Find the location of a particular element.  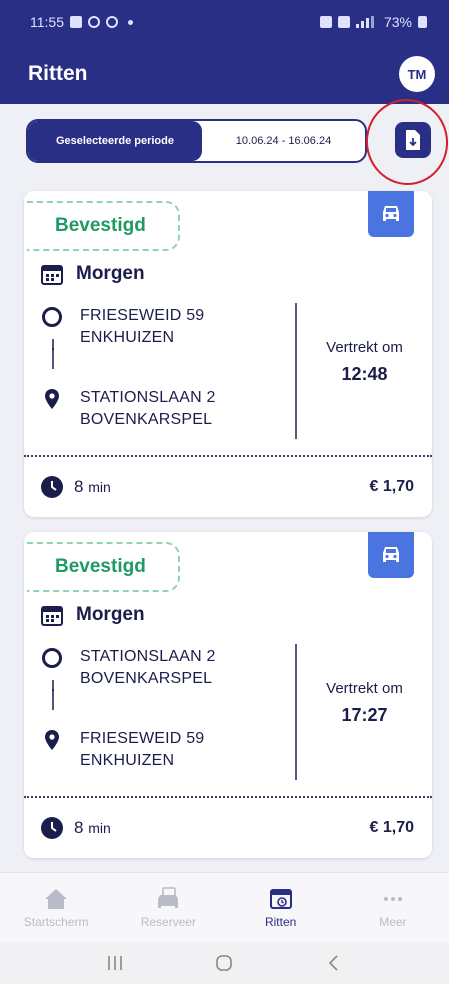

pickup-city: BOVENKARSPEL is located at coordinates (146, 678).